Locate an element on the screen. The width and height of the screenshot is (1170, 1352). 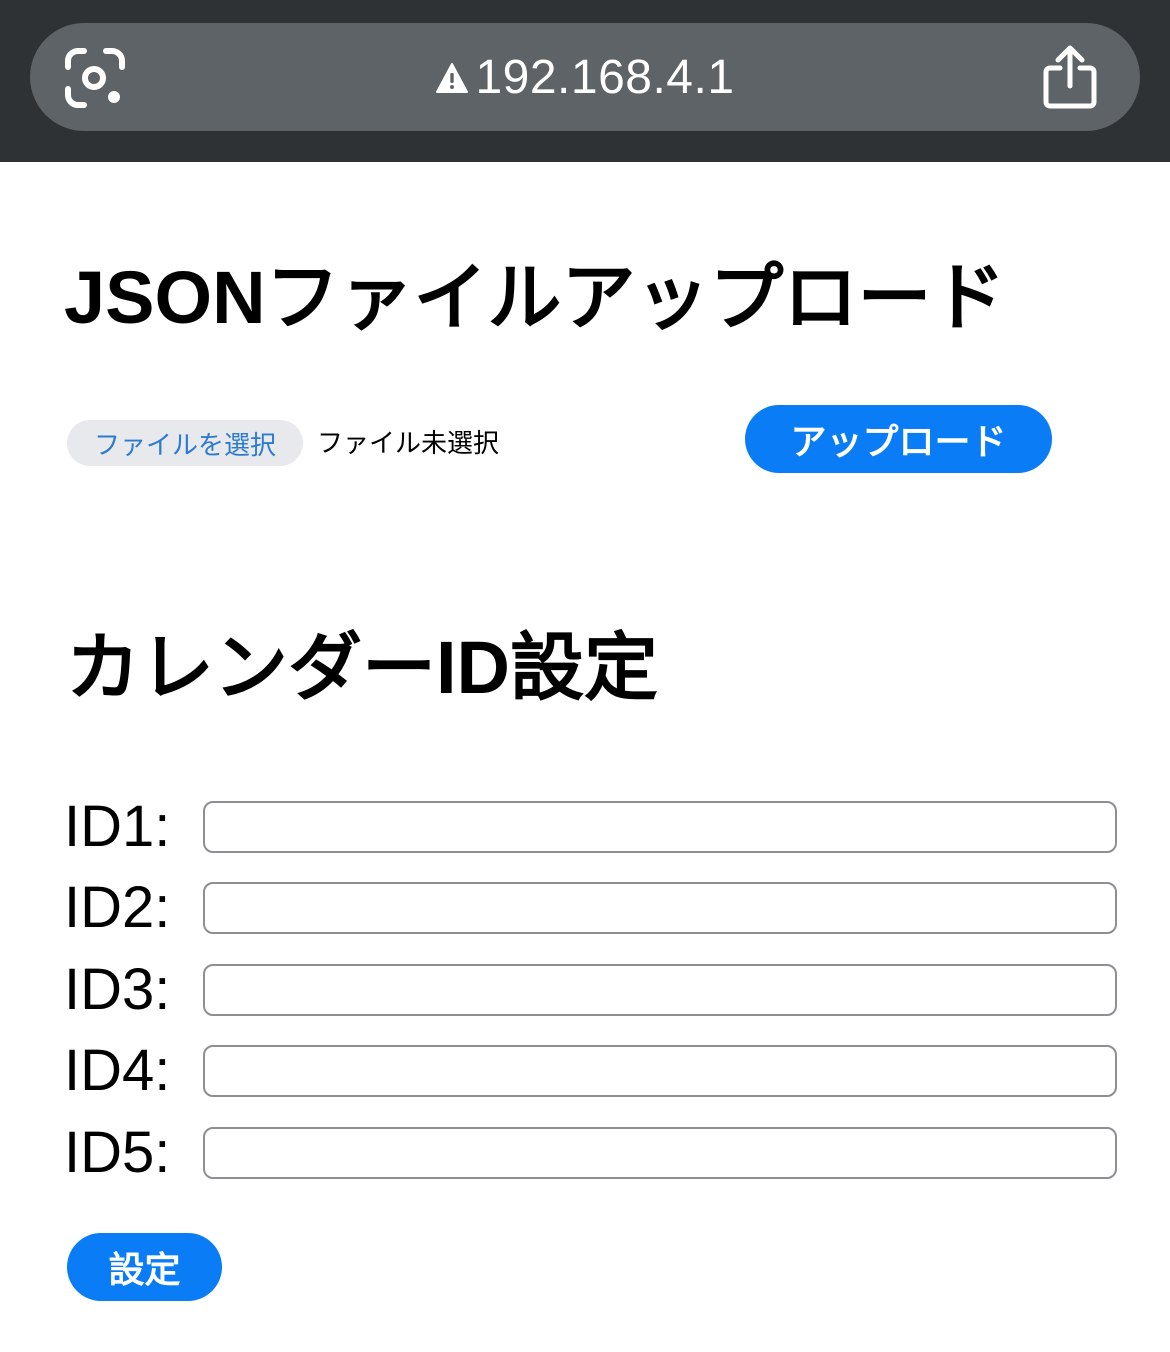
id1-input is located at coordinates (660, 827).